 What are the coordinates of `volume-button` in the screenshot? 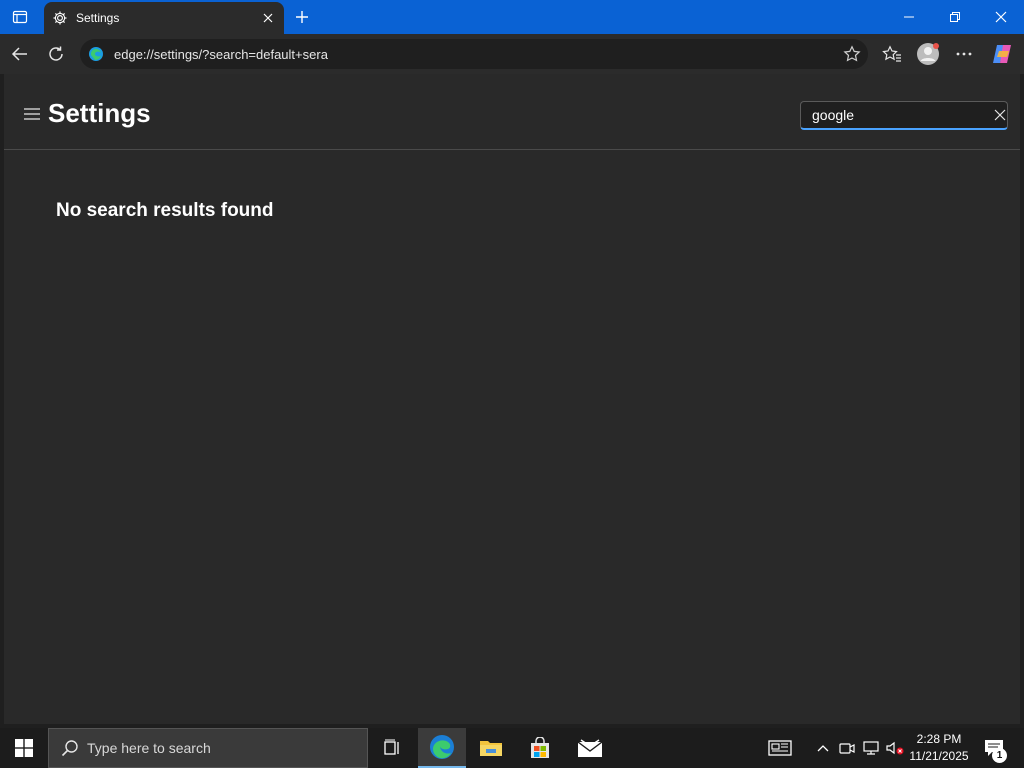 It's located at (895, 748).